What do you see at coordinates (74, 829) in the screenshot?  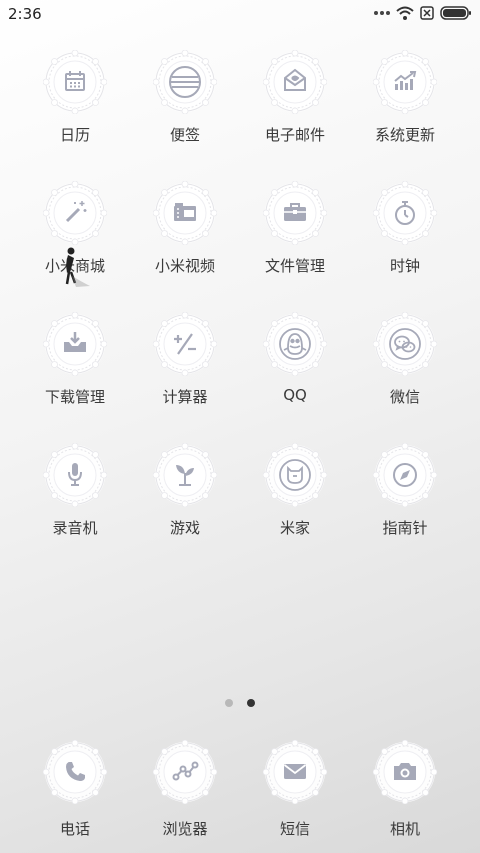 I see `app-label: 电话` at bounding box center [74, 829].